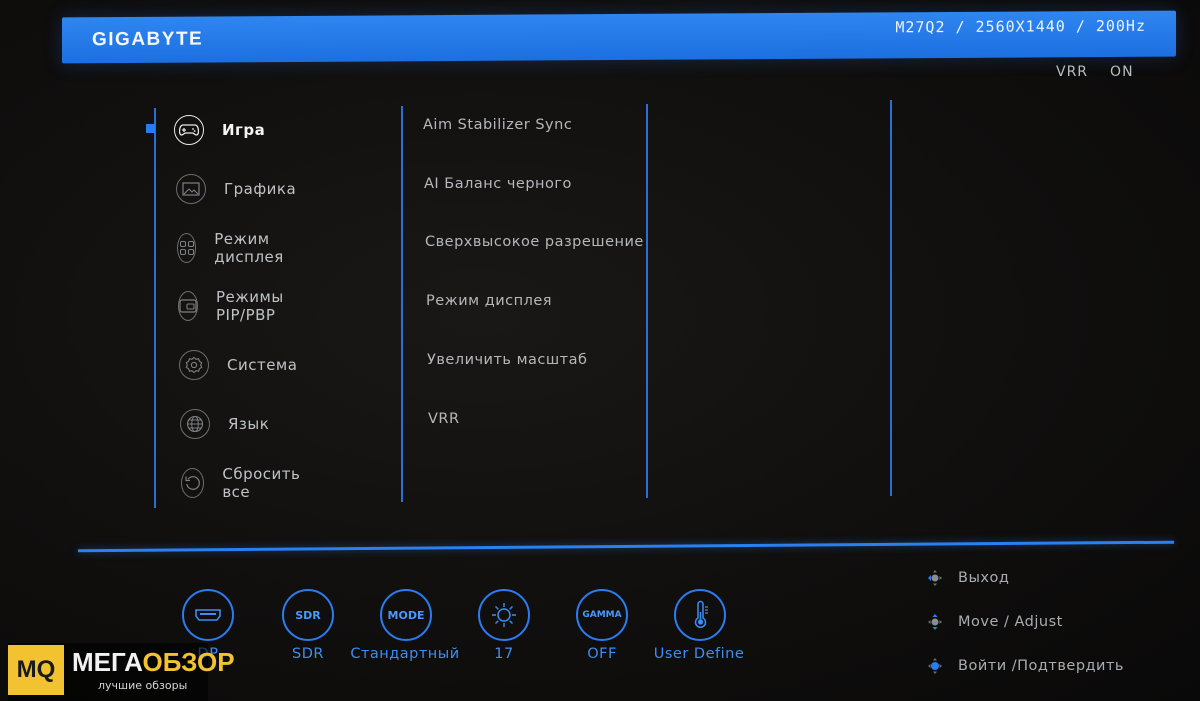 This screenshot has width=1200, height=701. I want to click on globe-icon, so click(195, 424).